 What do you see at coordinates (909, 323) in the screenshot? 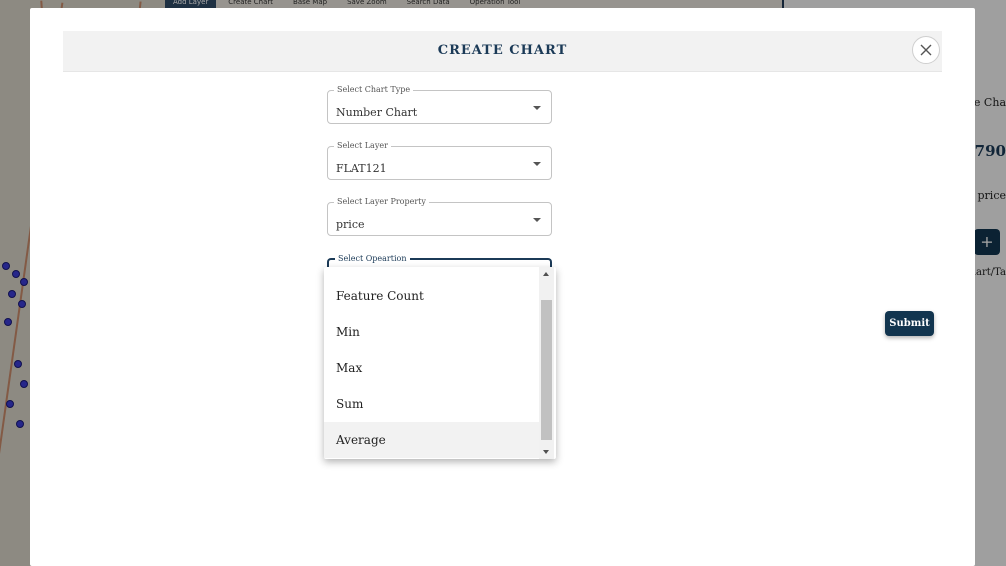
I see `submit-button: Submit` at bounding box center [909, 323].